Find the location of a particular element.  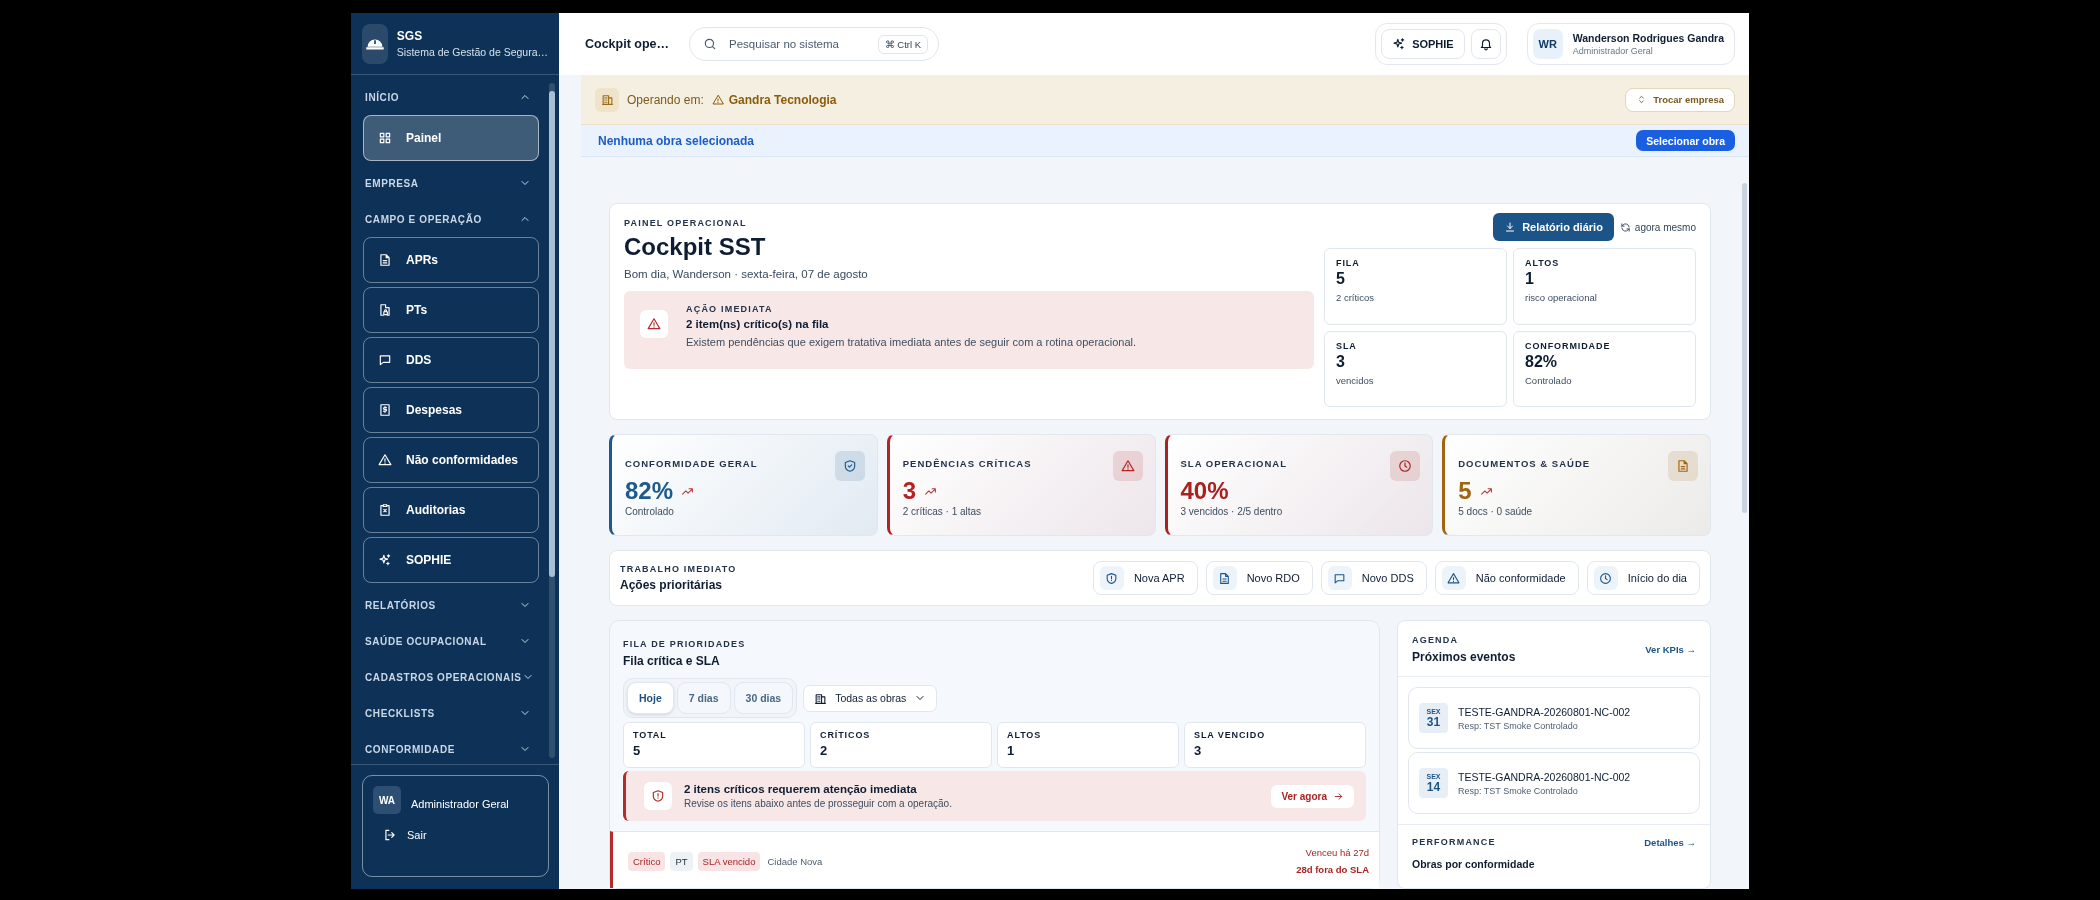

assistant-button: SOPHIE is located at coordinates (1423, 44).